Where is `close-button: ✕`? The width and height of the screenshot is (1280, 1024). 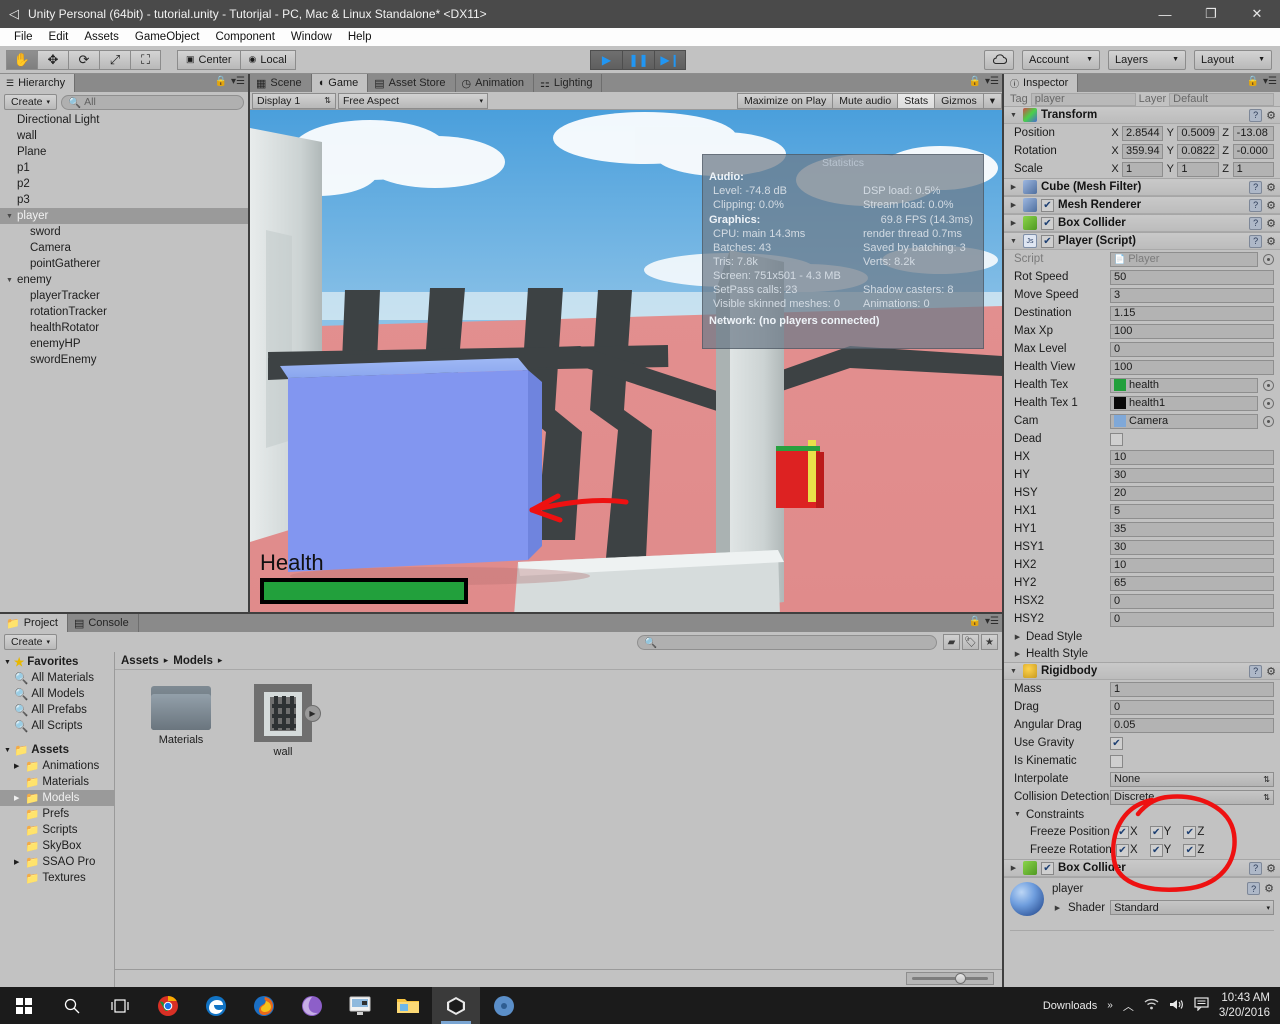 close-button: ✕ is located at coordinates (1257, 14).